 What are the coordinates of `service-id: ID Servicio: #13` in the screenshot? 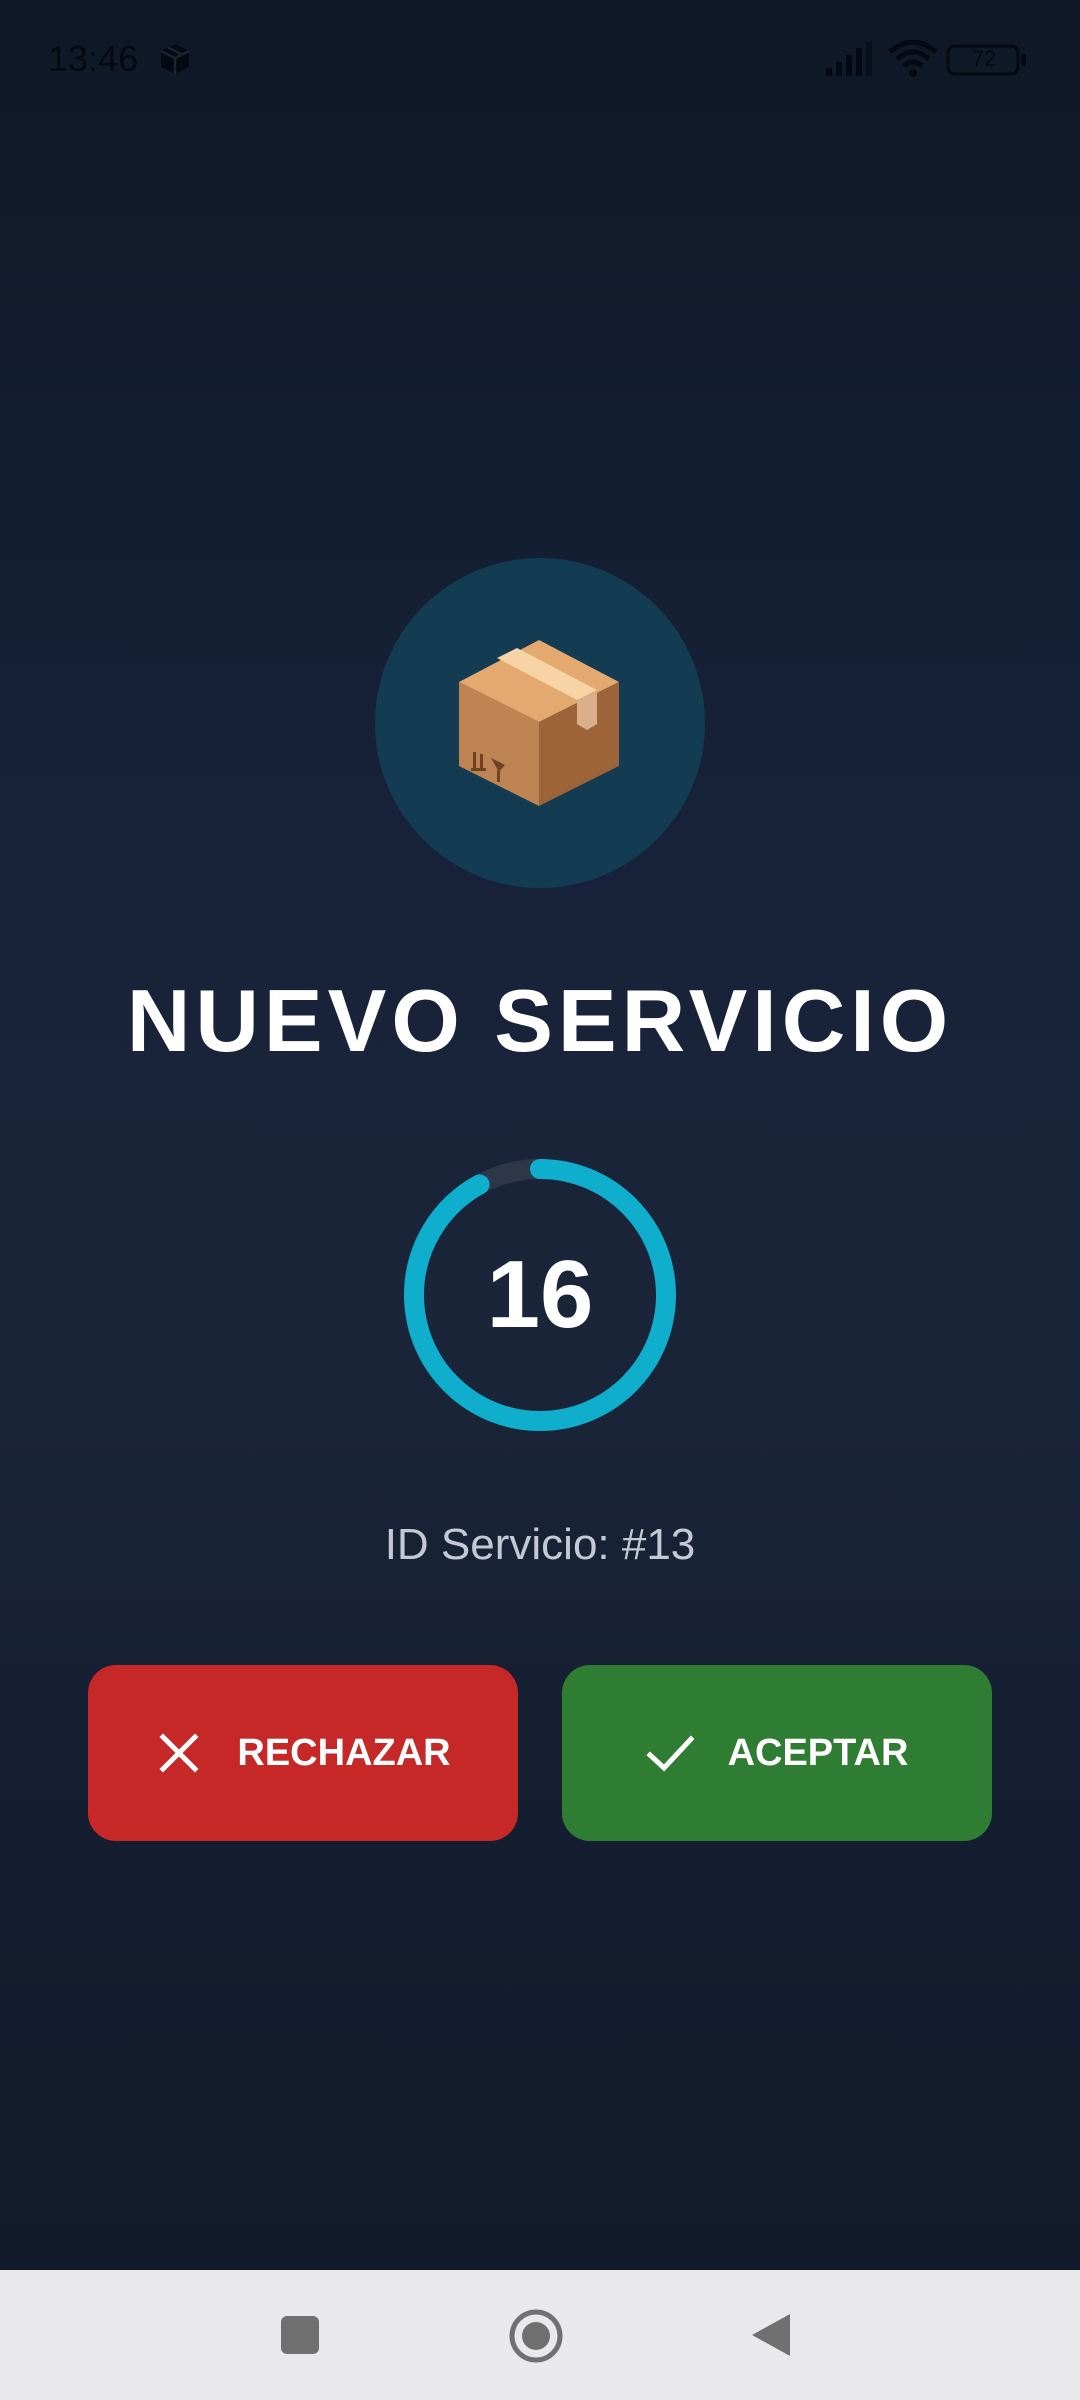 It's located at (540, 1544).